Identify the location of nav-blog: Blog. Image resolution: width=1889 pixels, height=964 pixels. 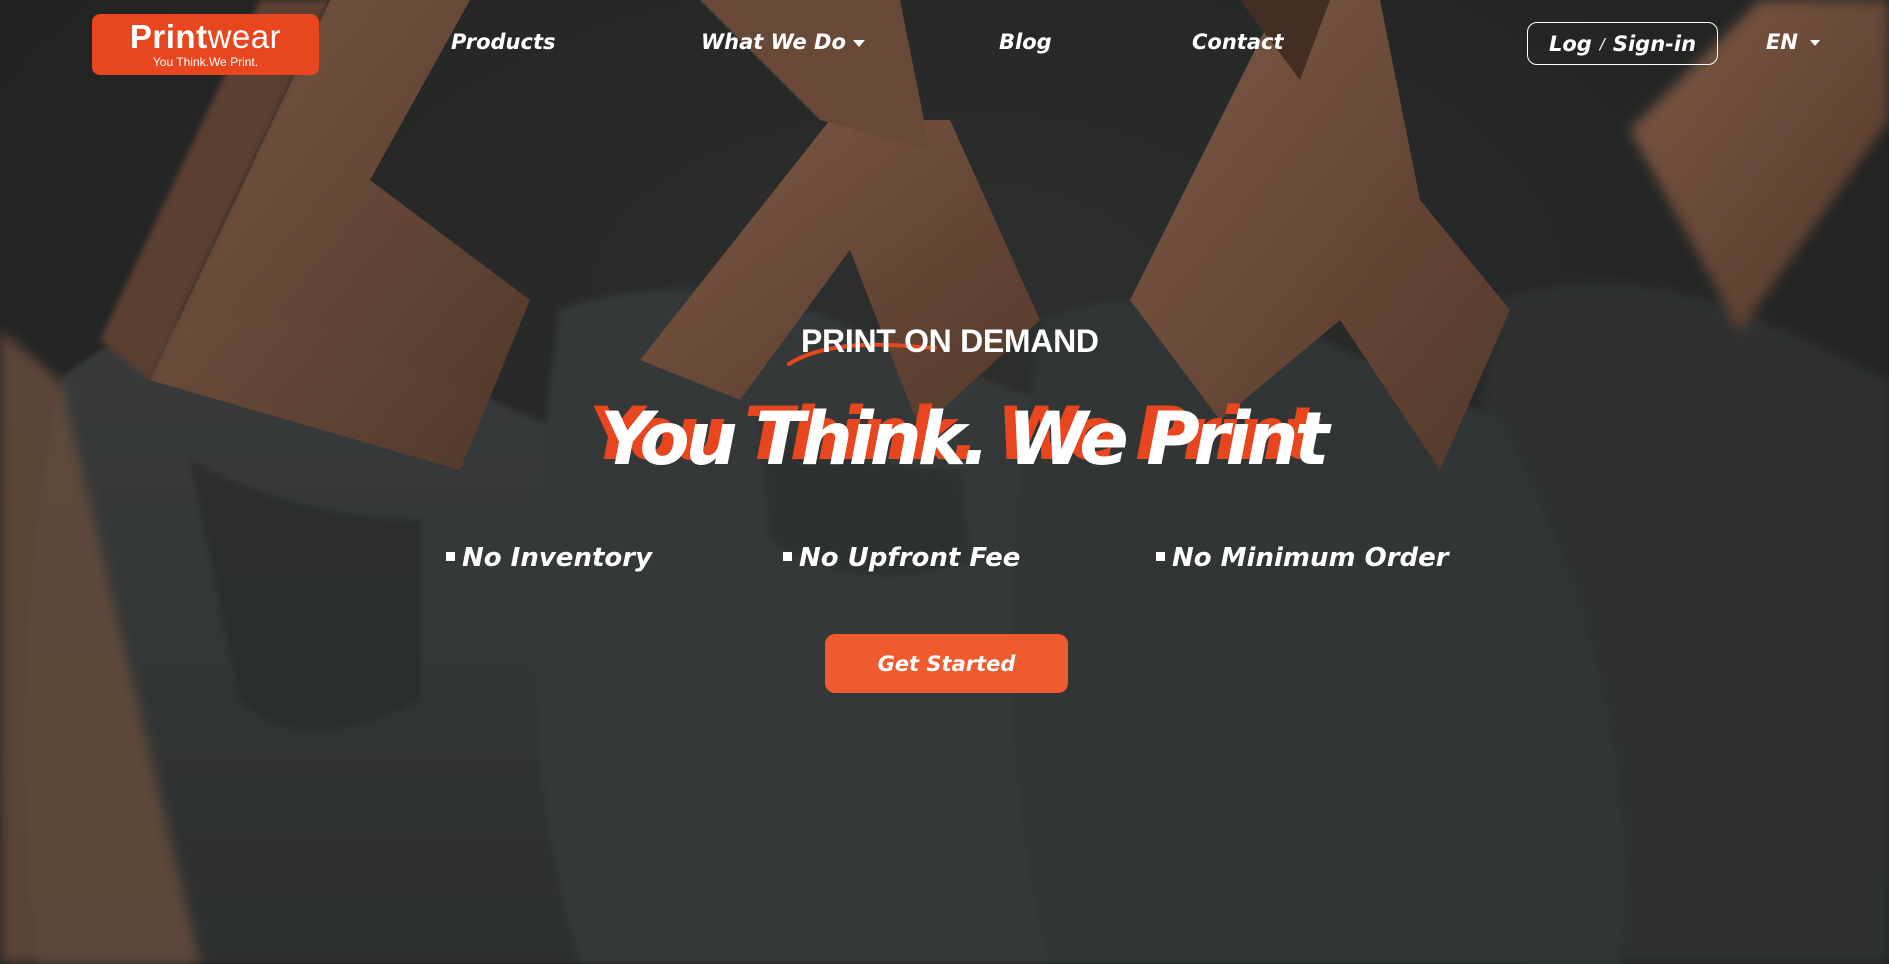
(1025, 42).